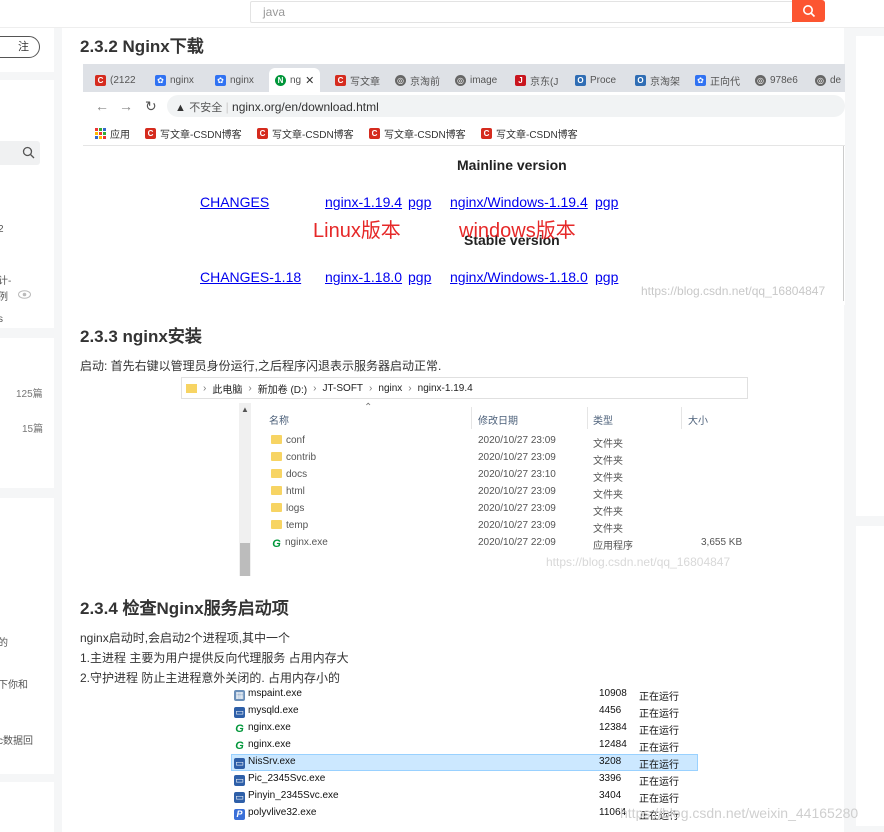 The width and height of the screenshot is (884, 832). I want to click on file-row: Gnginx.exe 2020/10/27 22:09 应用程序 3,655 KB, so click(508, 543).